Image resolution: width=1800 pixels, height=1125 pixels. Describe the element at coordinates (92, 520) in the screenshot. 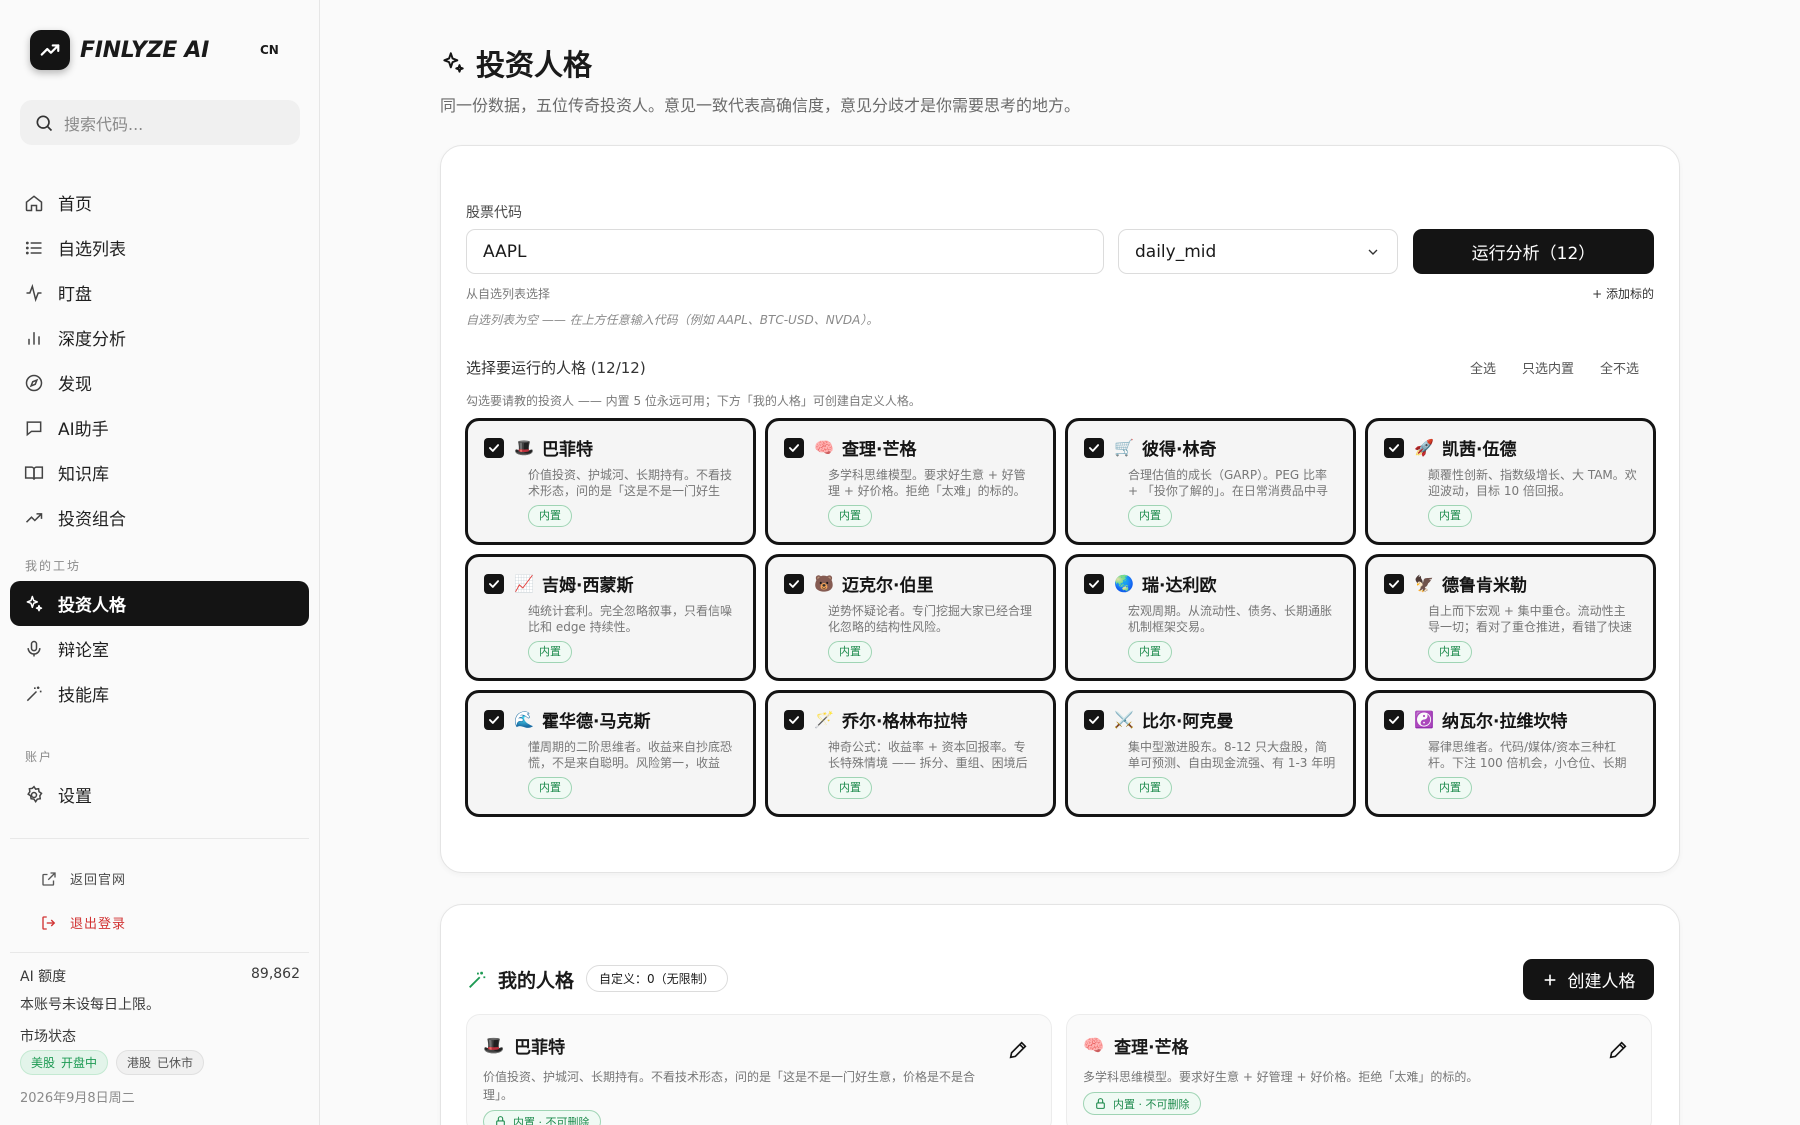

I see `nav-label: 投资组合` at that location.